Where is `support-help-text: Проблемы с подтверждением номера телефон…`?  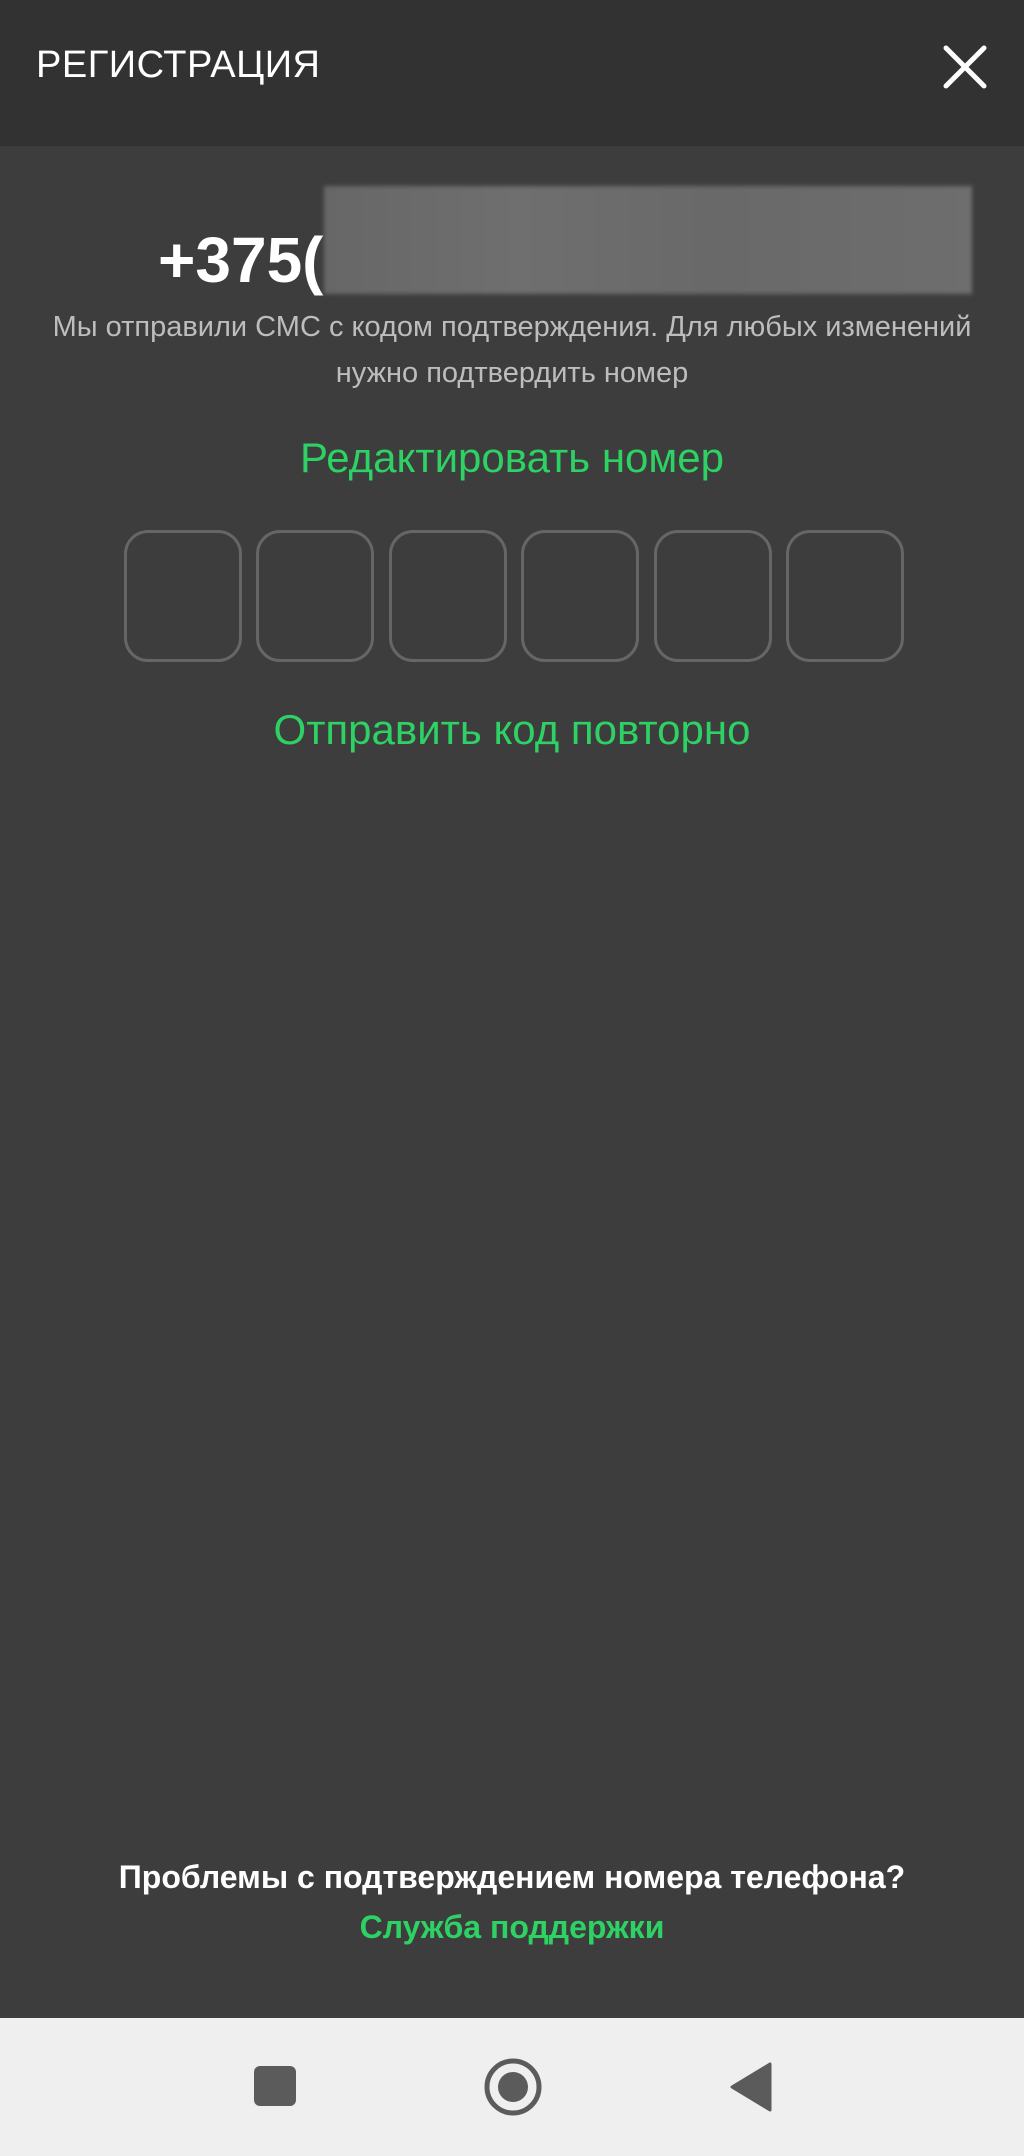 support-help-text: Проблемы с подтверждением номера телефон… is located at coordinates (512, 1902).